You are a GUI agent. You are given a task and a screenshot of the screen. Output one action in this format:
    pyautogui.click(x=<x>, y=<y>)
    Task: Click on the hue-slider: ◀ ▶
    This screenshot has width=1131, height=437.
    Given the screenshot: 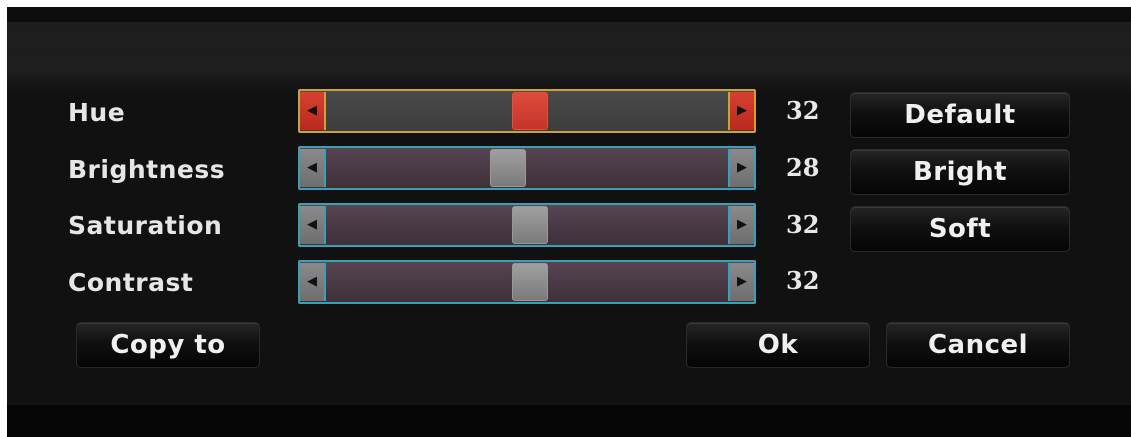 What is the action you would take?
    pyautogui.click(x=527, y=111)
    